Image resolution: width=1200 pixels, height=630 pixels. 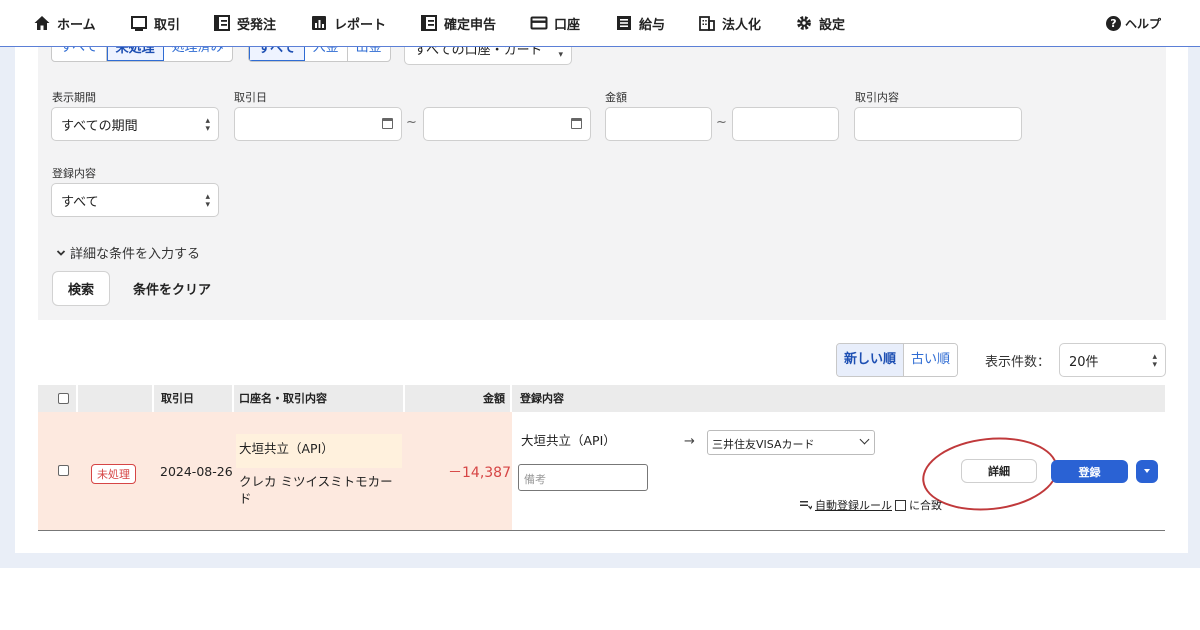 I want to click on nav-home: ホーム, so click(x=64, y=23).